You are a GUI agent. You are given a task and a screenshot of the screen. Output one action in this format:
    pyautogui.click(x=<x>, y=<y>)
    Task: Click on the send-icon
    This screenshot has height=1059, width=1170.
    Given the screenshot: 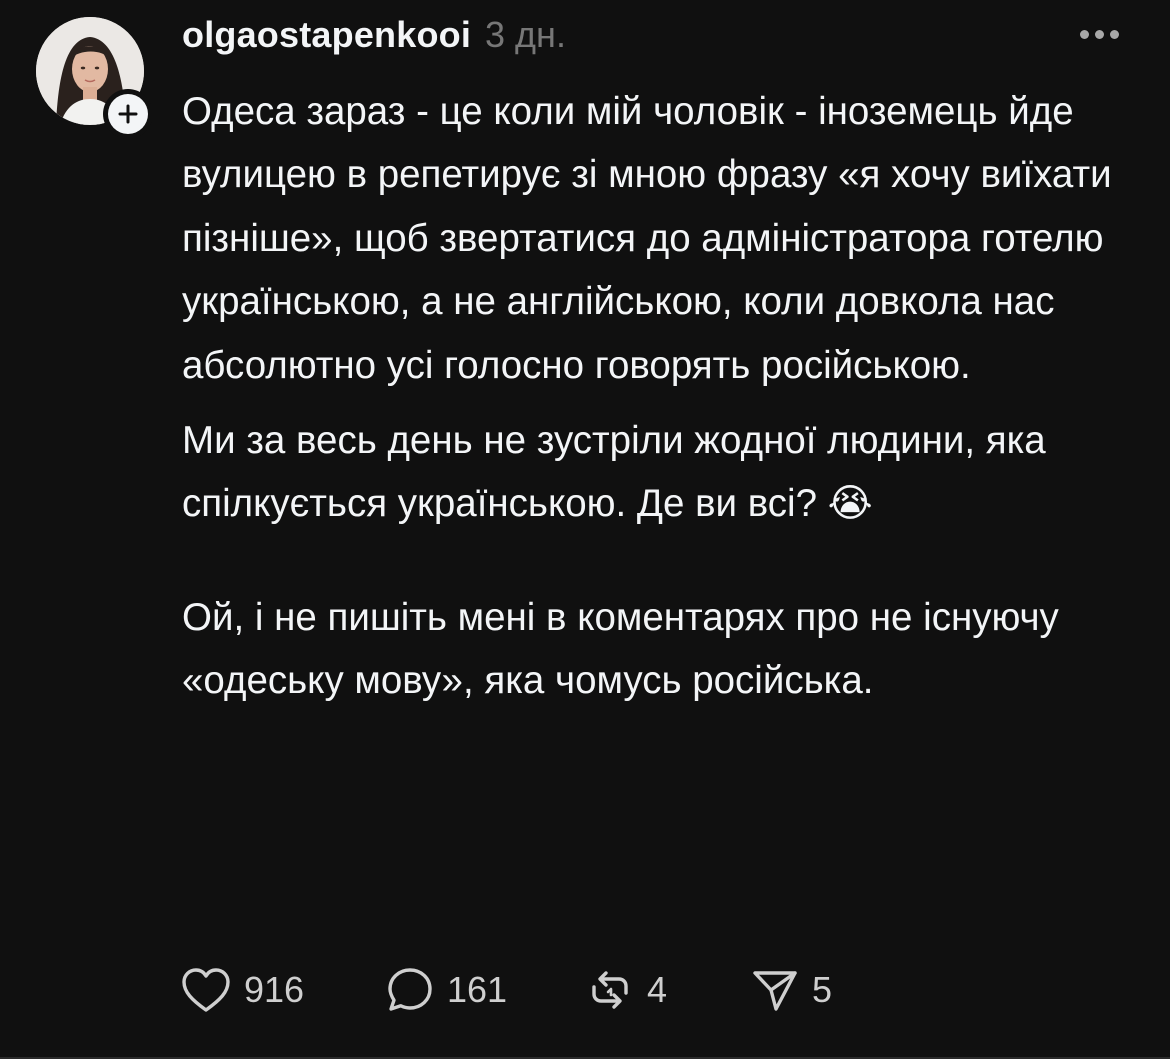 What is the action you would take?
    pyautogui.click(x=775, y=991)
    